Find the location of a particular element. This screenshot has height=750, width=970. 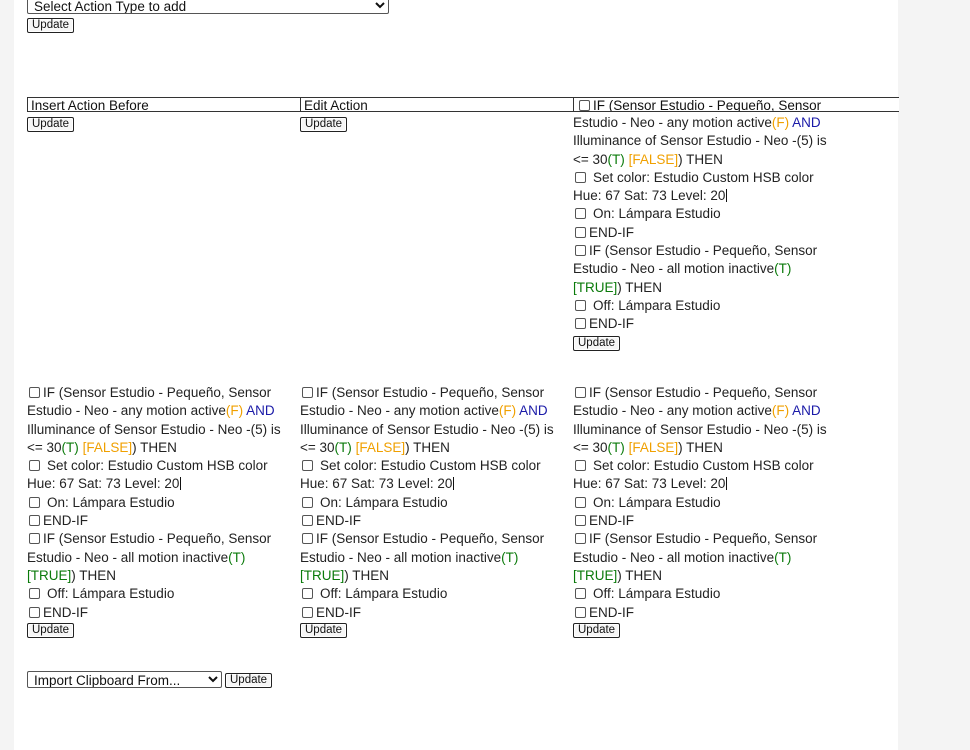

header-if-checkbox is located at coordinates (584, 105).